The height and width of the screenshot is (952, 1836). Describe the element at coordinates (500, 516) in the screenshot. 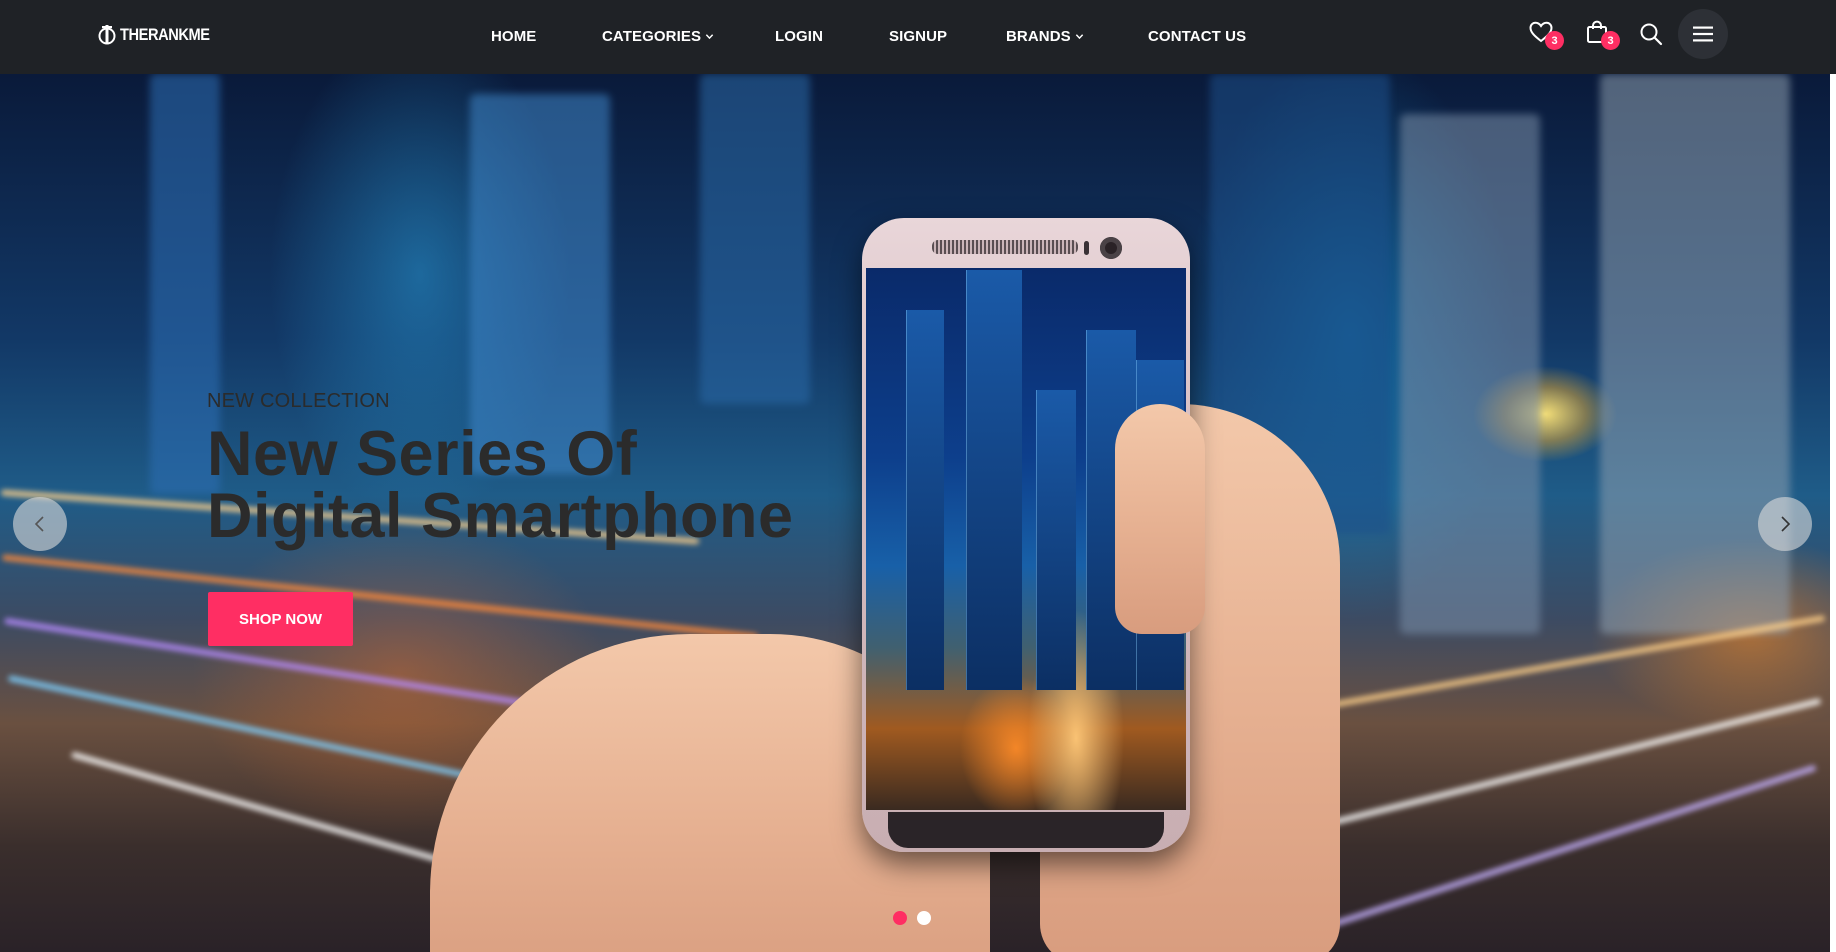

I see `hero-headline-line-2: Digital Smartphone` at that location.